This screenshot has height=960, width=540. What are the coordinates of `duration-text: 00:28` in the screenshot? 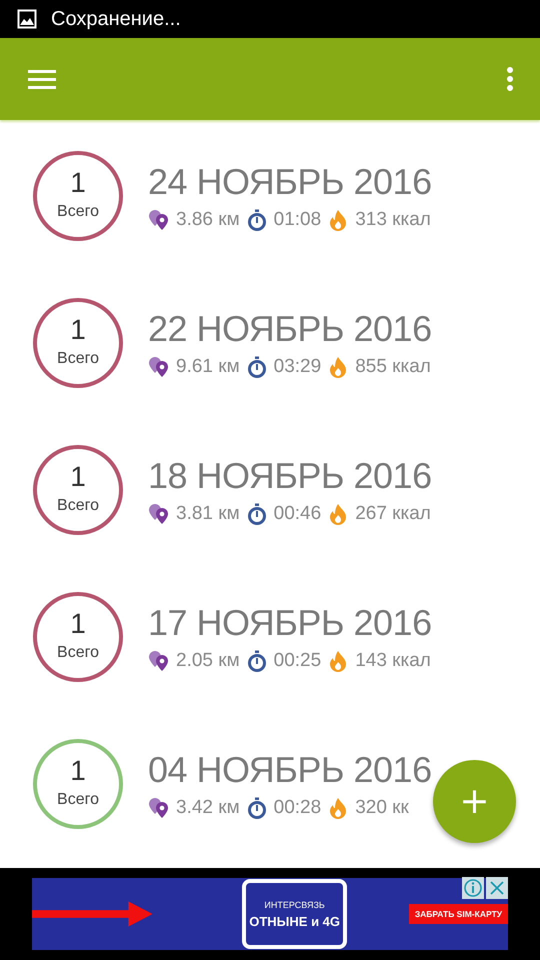 It's located at (298, 807).